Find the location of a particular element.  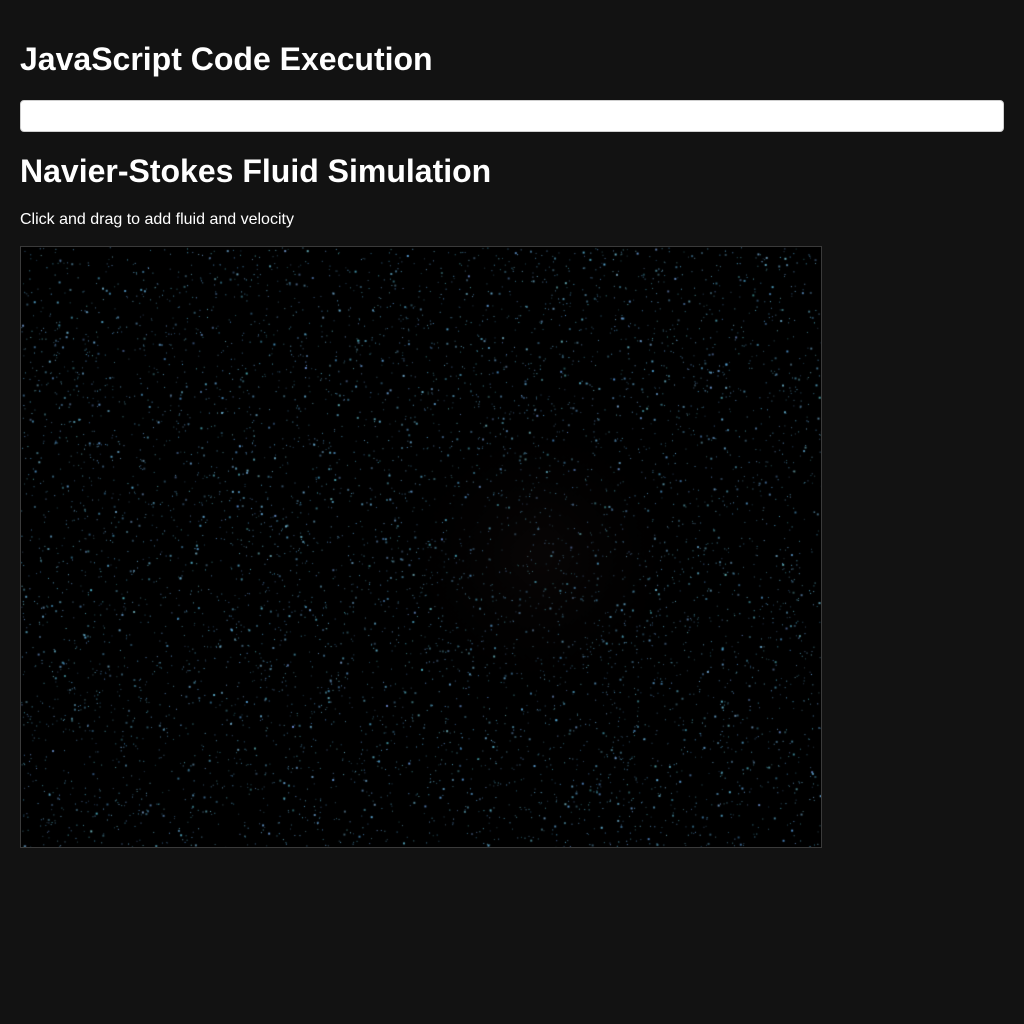

code-input is located at coordinates (512, 116).